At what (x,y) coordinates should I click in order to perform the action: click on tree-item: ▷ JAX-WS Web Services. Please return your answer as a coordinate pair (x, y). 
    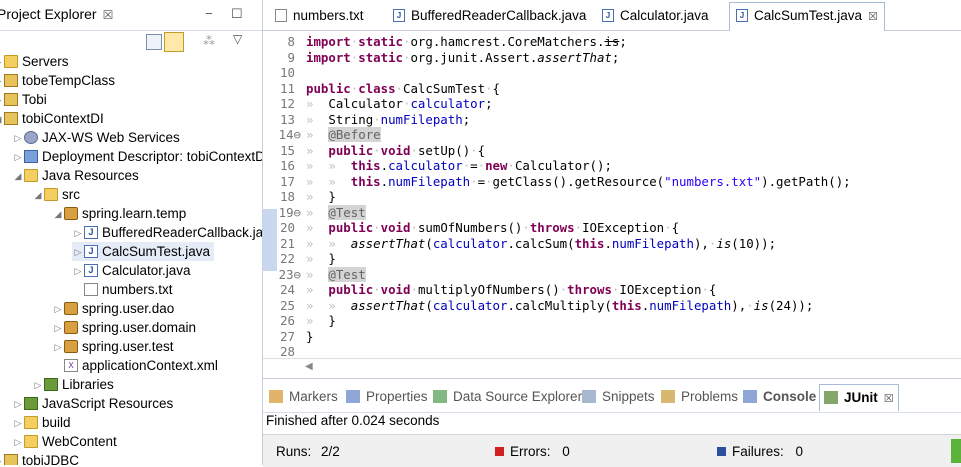
    Looking at the image, I should click on (96, 137).